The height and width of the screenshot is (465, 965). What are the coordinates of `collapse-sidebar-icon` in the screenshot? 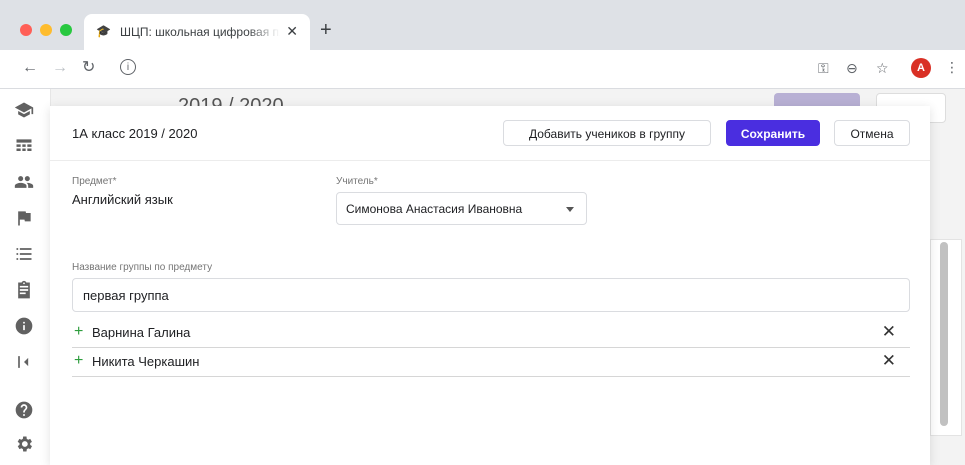 It's located at (25, 363).